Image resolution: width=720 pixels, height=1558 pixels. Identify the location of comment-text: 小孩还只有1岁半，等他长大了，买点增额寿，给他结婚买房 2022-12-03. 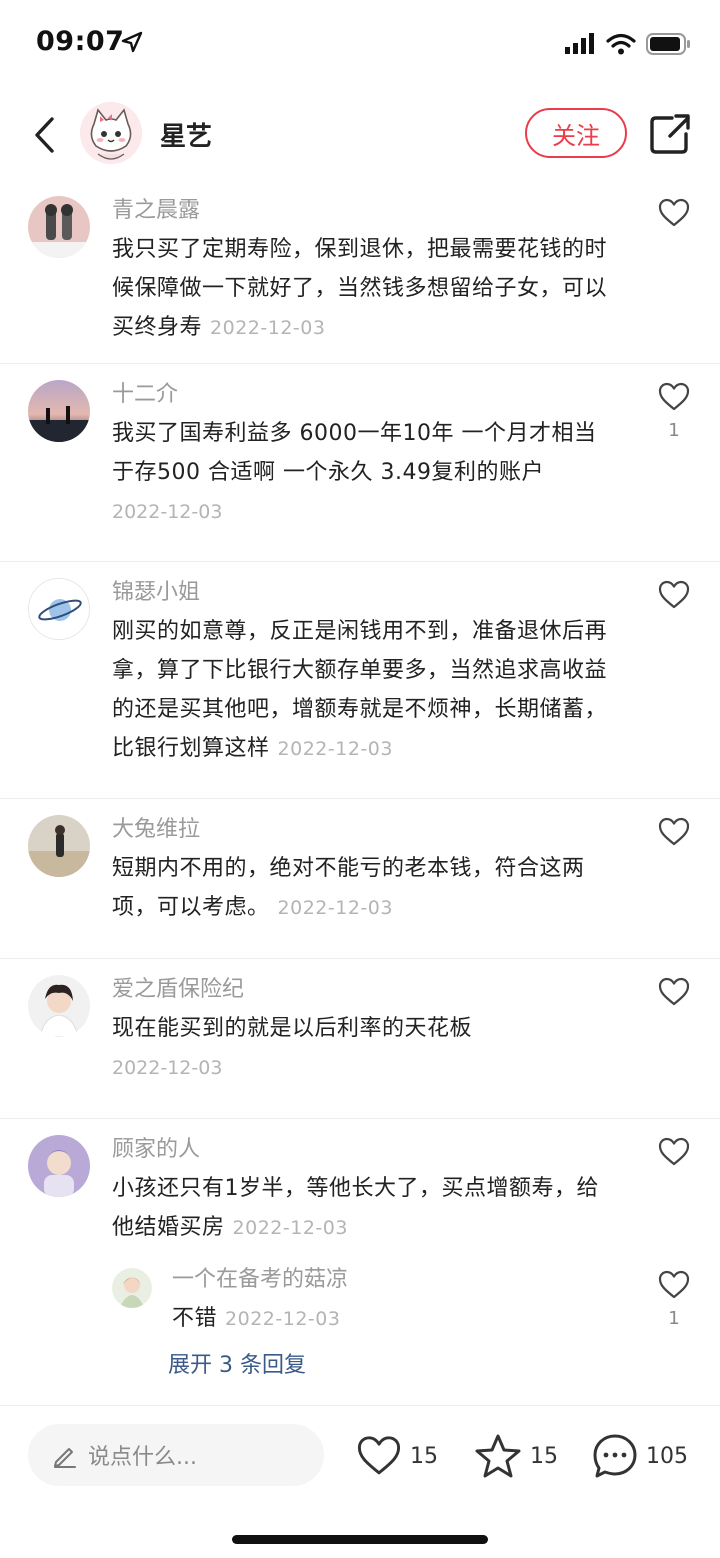
(355, 1208).